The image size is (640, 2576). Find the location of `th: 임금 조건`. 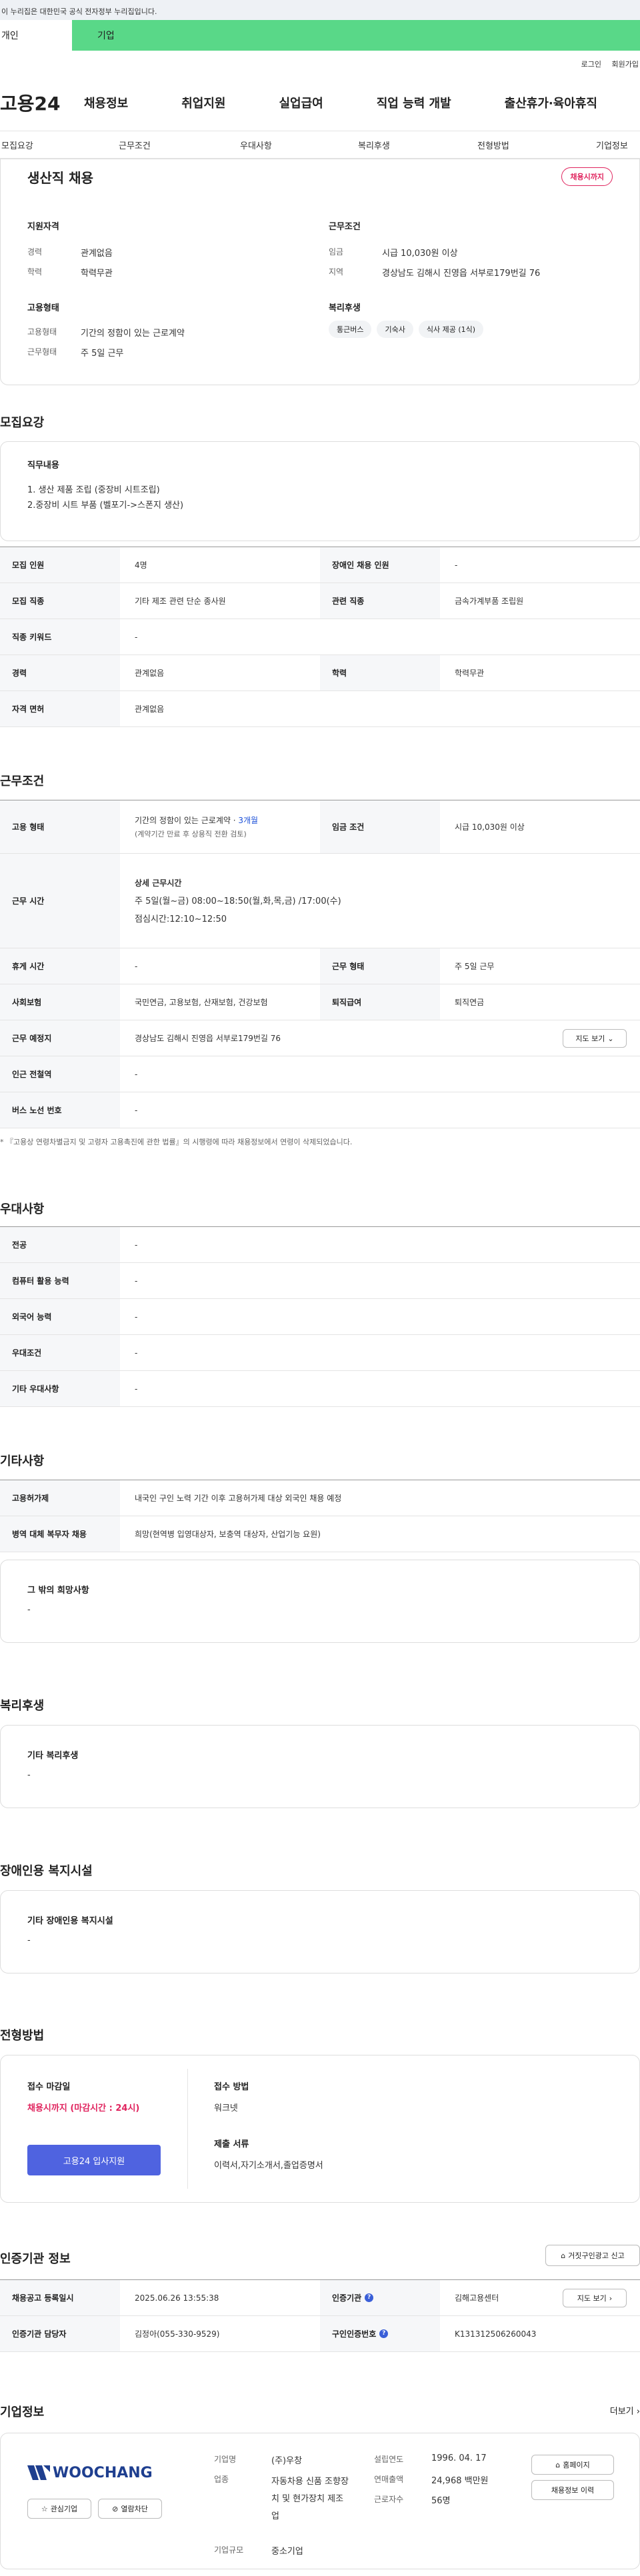

th: 임금 조건 is located at coordinates (380, 827).